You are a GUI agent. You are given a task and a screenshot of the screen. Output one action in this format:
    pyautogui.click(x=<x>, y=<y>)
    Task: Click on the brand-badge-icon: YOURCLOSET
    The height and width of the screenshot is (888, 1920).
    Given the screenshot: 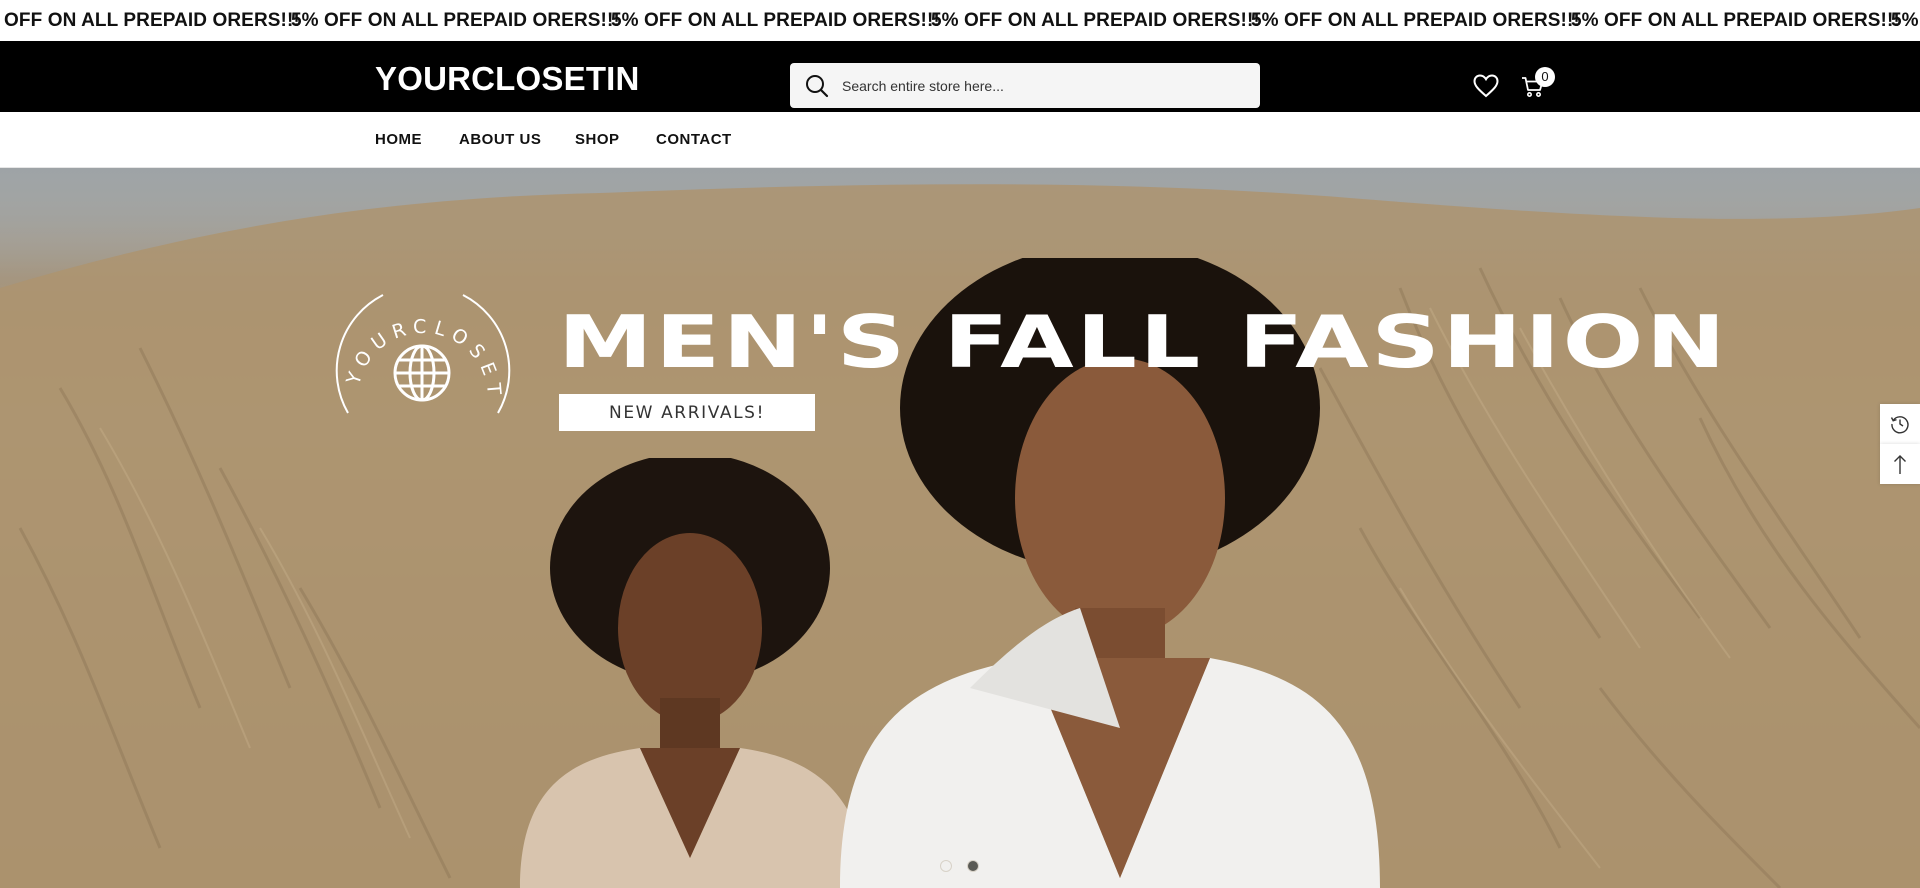 What is the action you would take?
    pyautogui.click(x=423, y=354)
    